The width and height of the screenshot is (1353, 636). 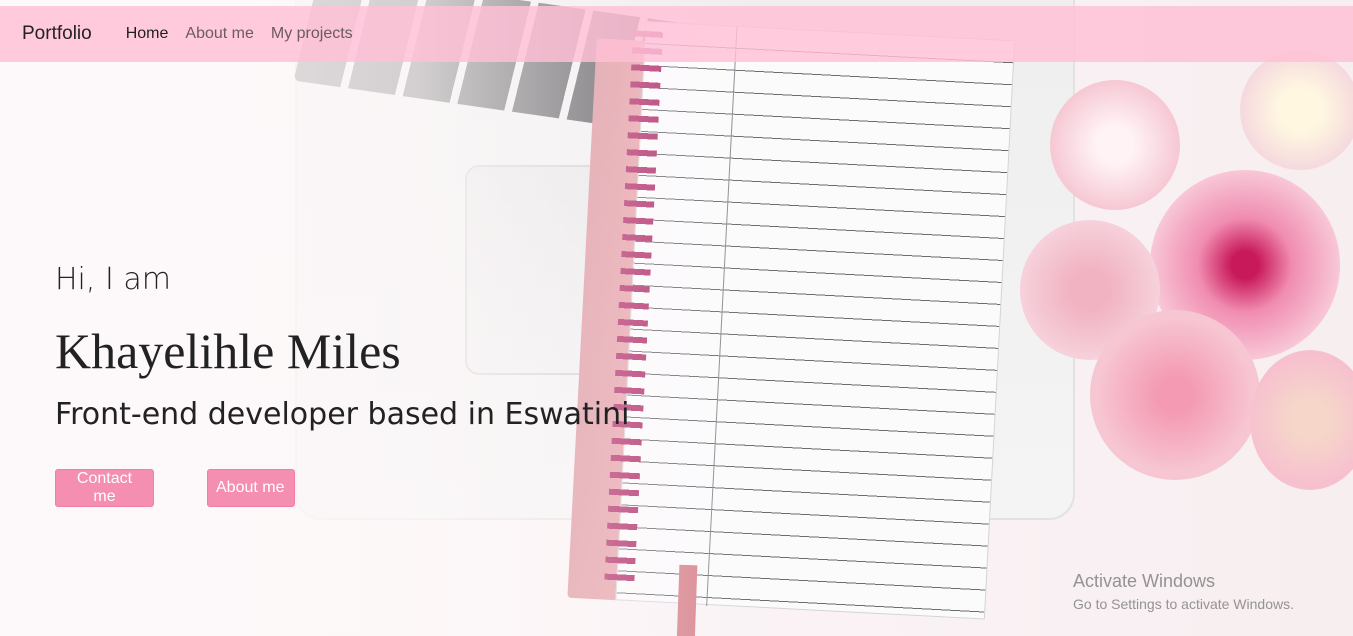 What do you see at coordinates (113, 279) in the screenshot?
I see `hero-greeting: Hi, I am` at bounding box center [113, 279].